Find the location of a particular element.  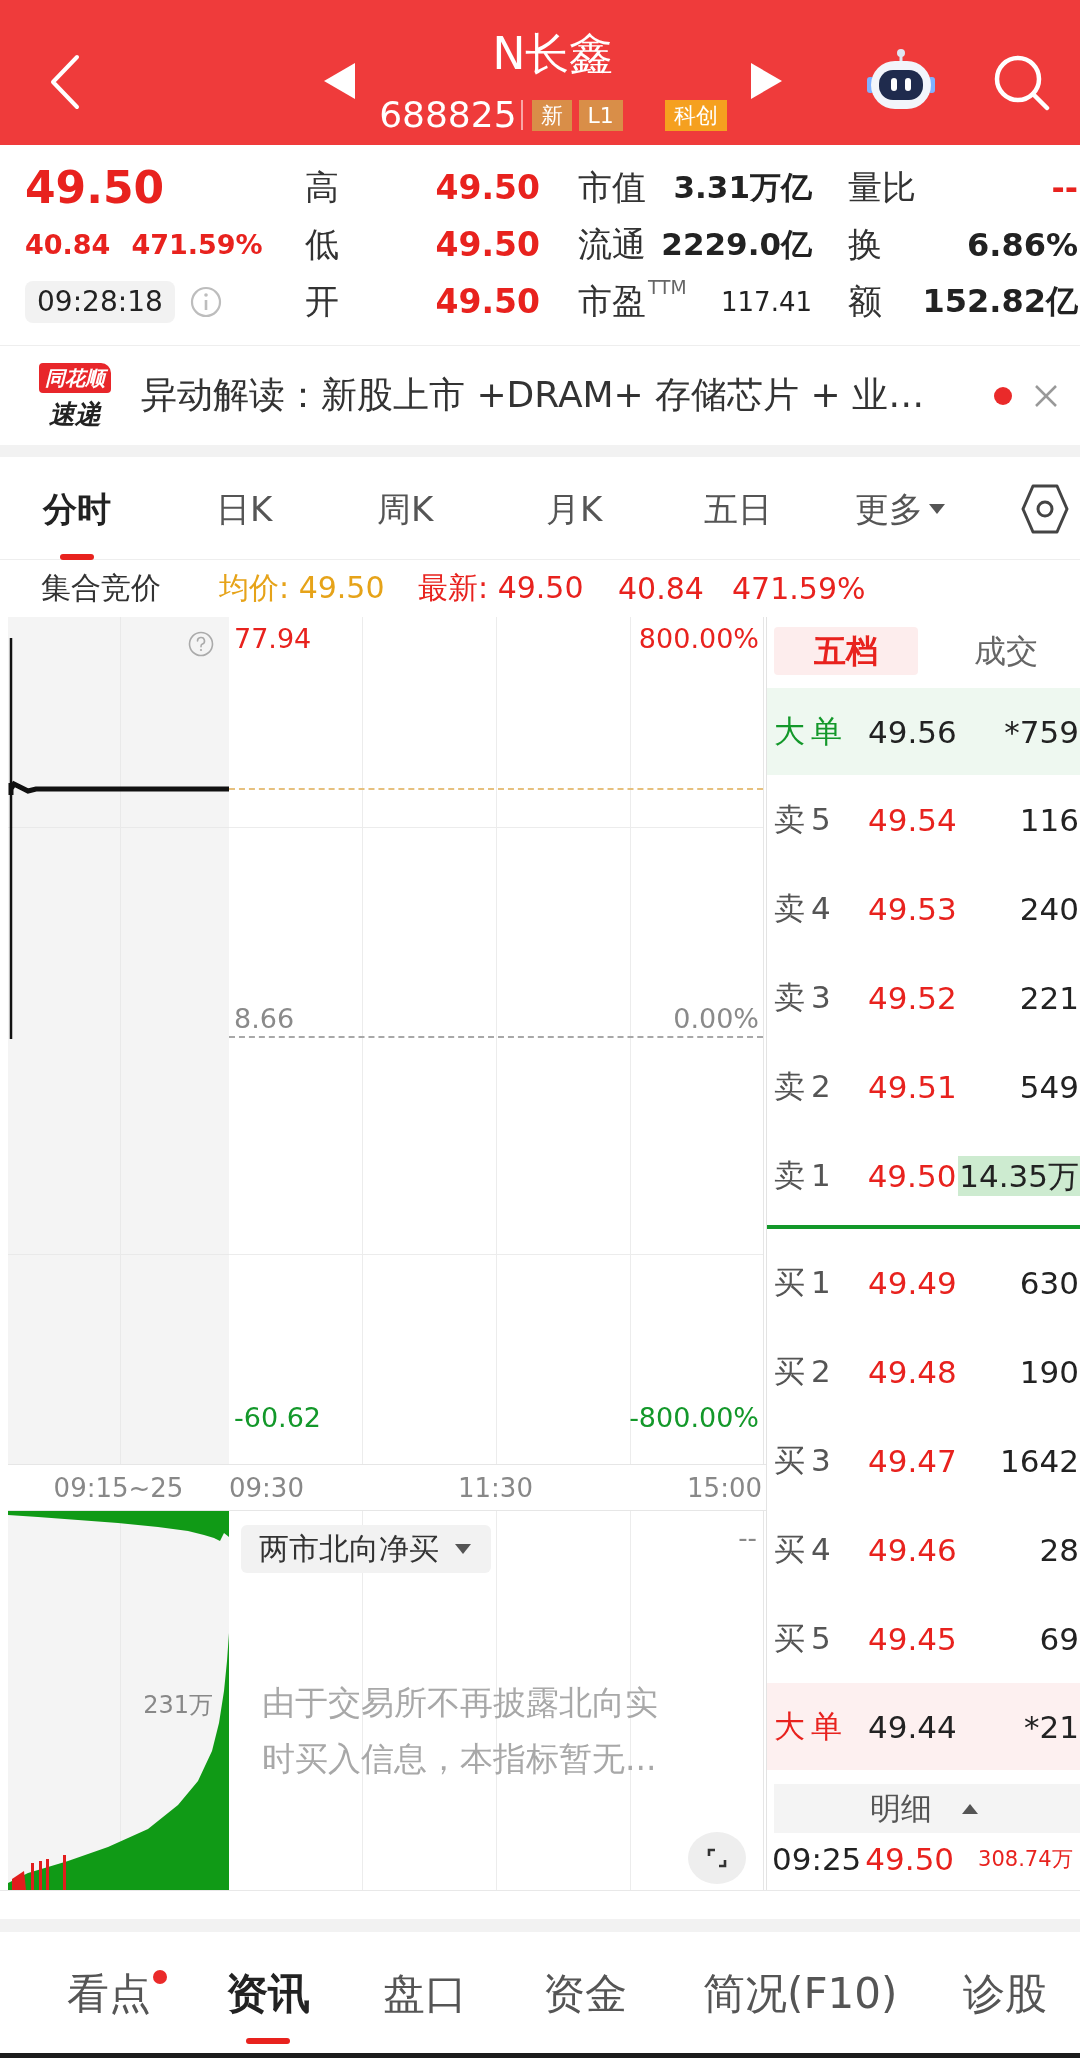

stat-label: 额 is located at coordinates (865, 301).